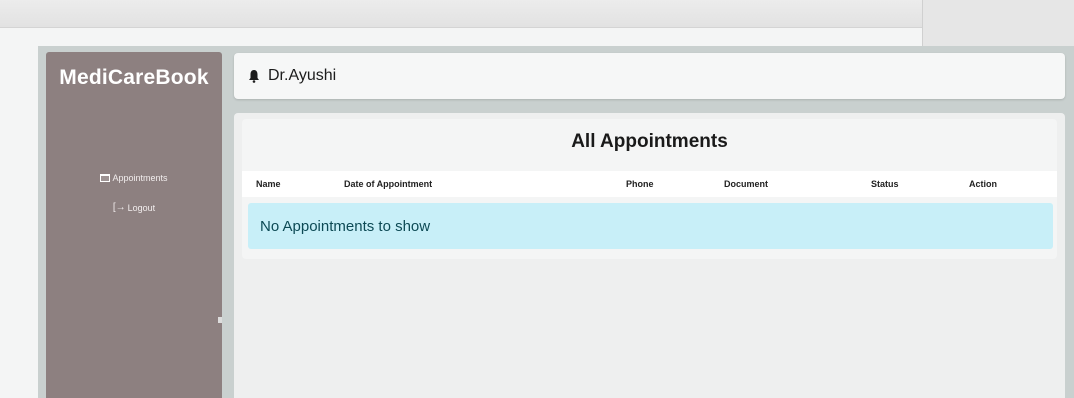 Image resolution: width=1074 pixels, height=398 pixels. What do you see at coordinates (302, 75) in the screenshot?
I see `user-name: Dr.Ayushi` at bounding box center [302, 75].